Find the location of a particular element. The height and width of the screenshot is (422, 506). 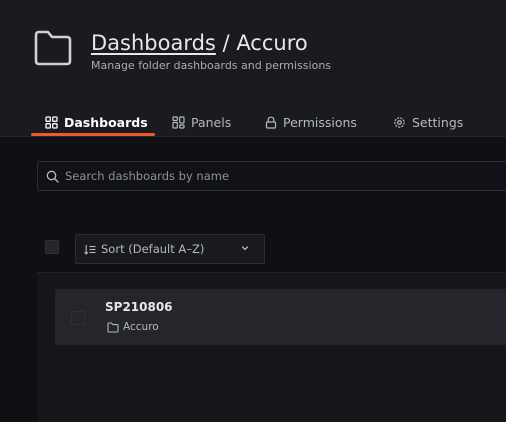

dashboard-folder-label: Accuro is located at coordinates (141, 327).